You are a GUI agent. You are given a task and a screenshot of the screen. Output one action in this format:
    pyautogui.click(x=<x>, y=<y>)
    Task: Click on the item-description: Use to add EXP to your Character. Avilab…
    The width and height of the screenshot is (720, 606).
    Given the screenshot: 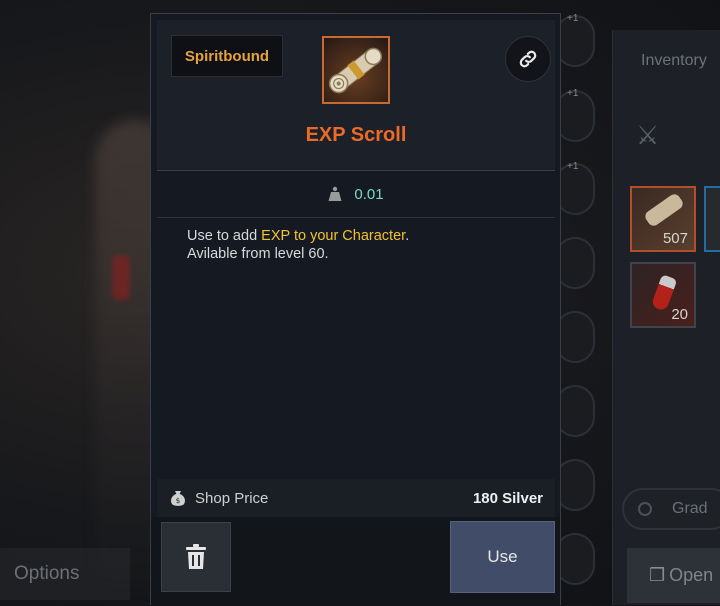 What is the action you would take?
    pyautogui.click(x=357, y=245)
    